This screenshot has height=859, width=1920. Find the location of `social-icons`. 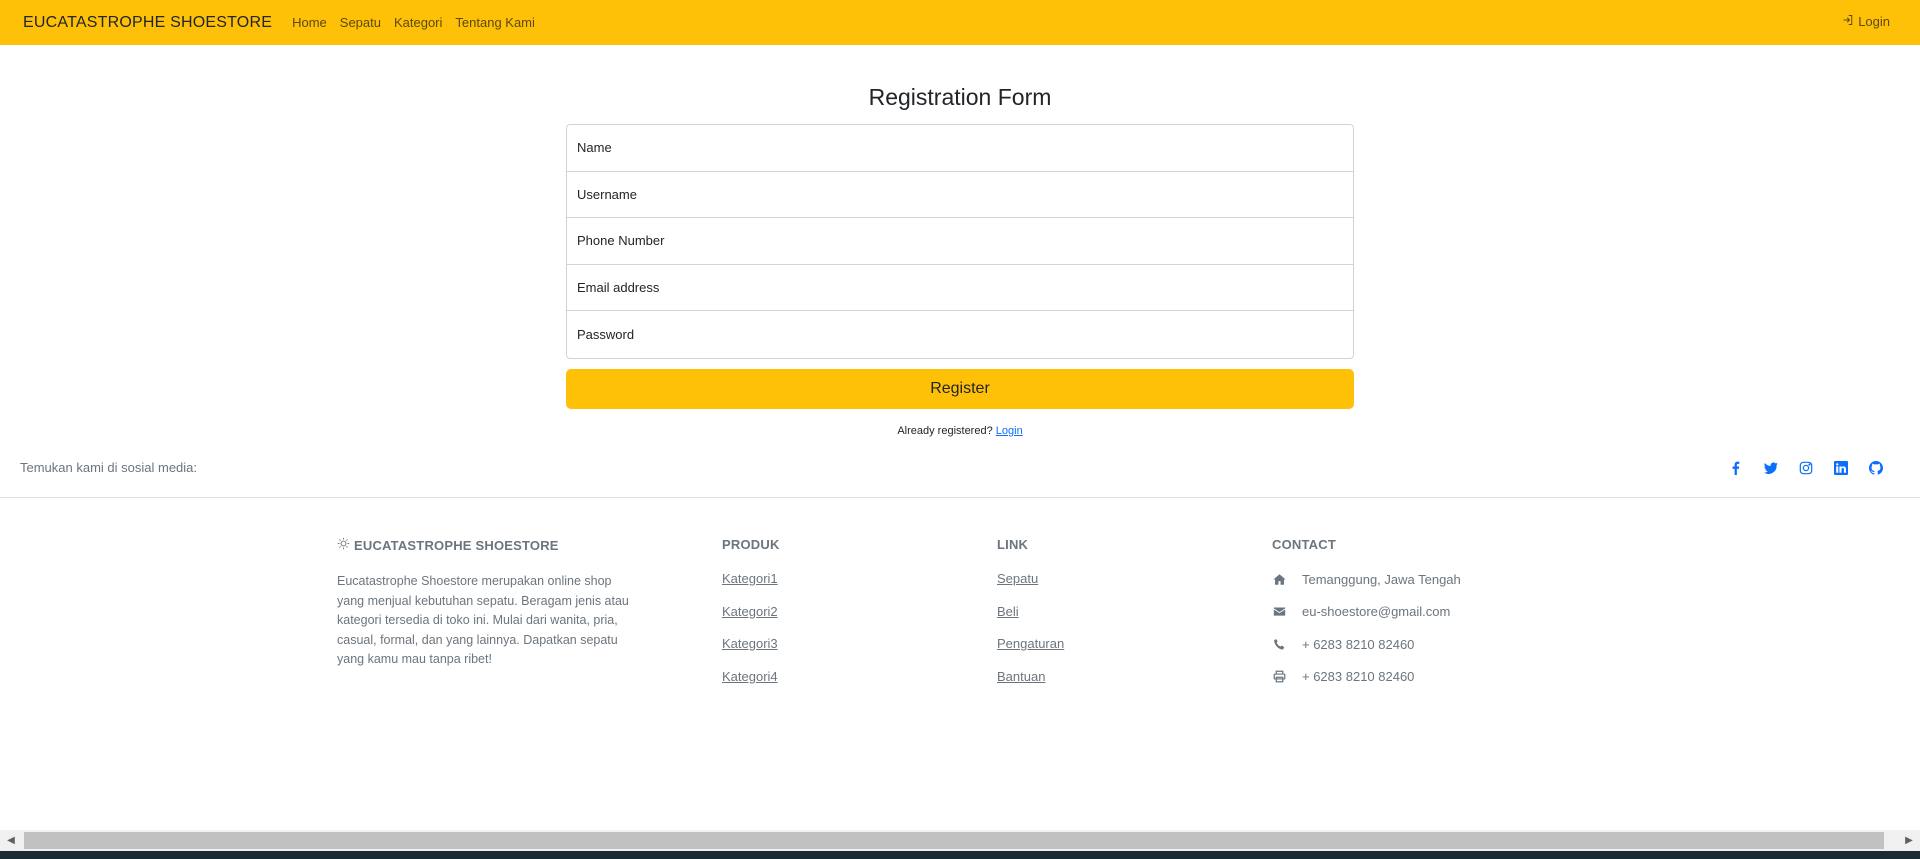

social-icons is located at coordinates (1805, 467).